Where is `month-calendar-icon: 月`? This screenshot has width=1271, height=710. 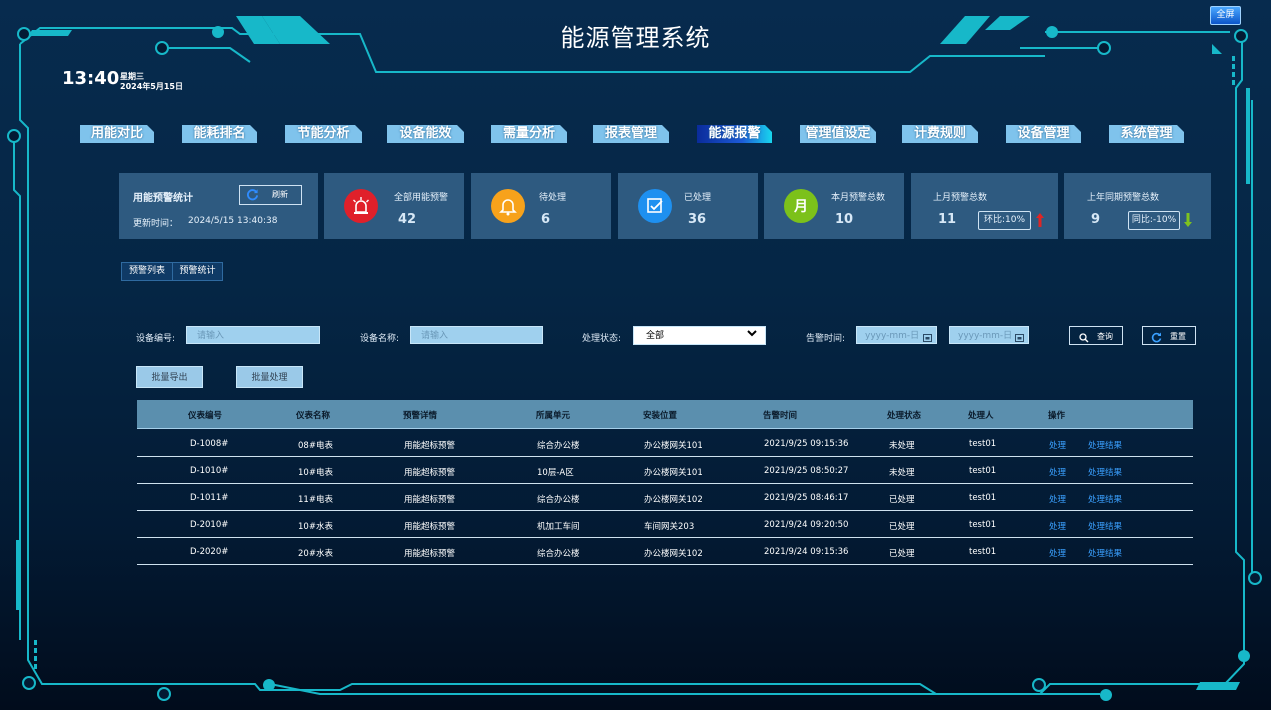 month-calendar-icon: 月 is located at coordinates (801, 206).